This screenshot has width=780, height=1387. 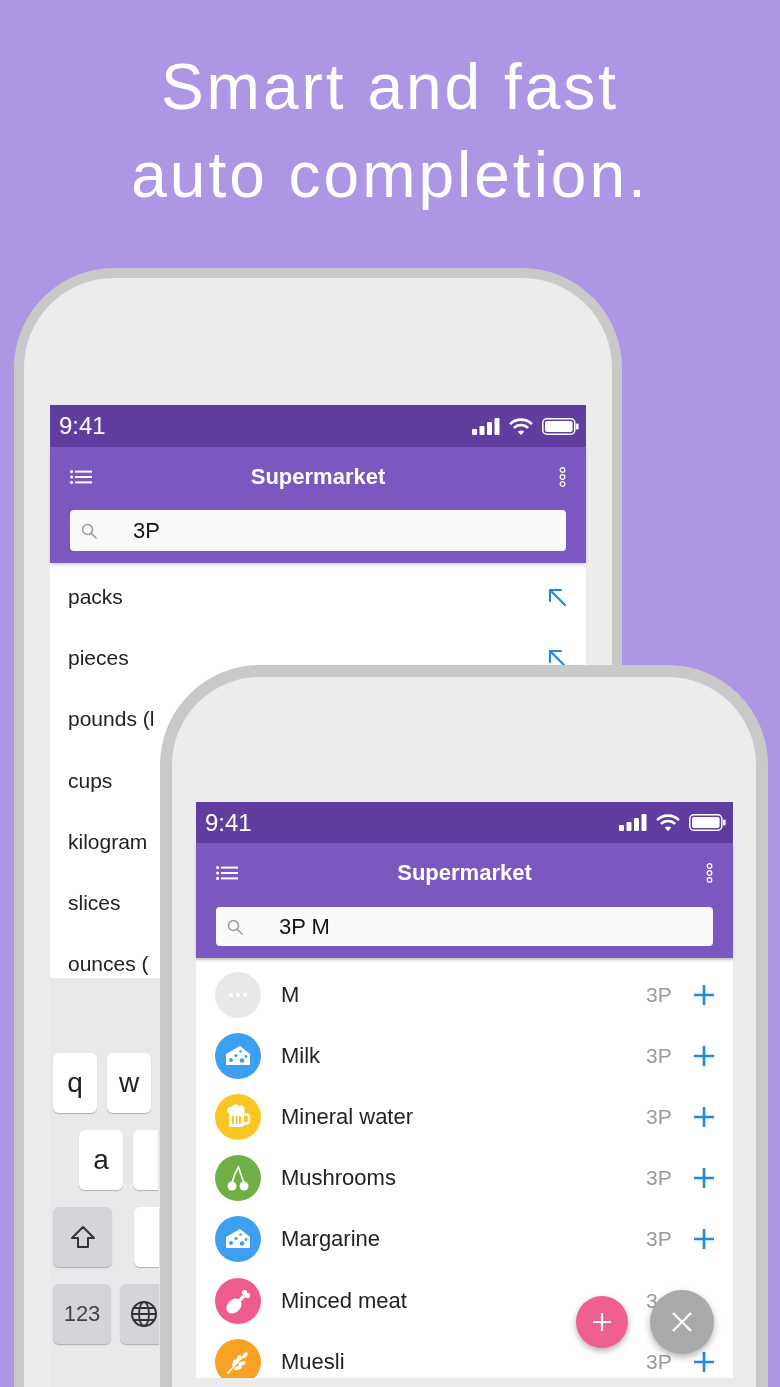 What do you see at coordinates (313, 1361) in the screenshot?
I see `item-name: Muesli` at bounding box center [313, 1361].